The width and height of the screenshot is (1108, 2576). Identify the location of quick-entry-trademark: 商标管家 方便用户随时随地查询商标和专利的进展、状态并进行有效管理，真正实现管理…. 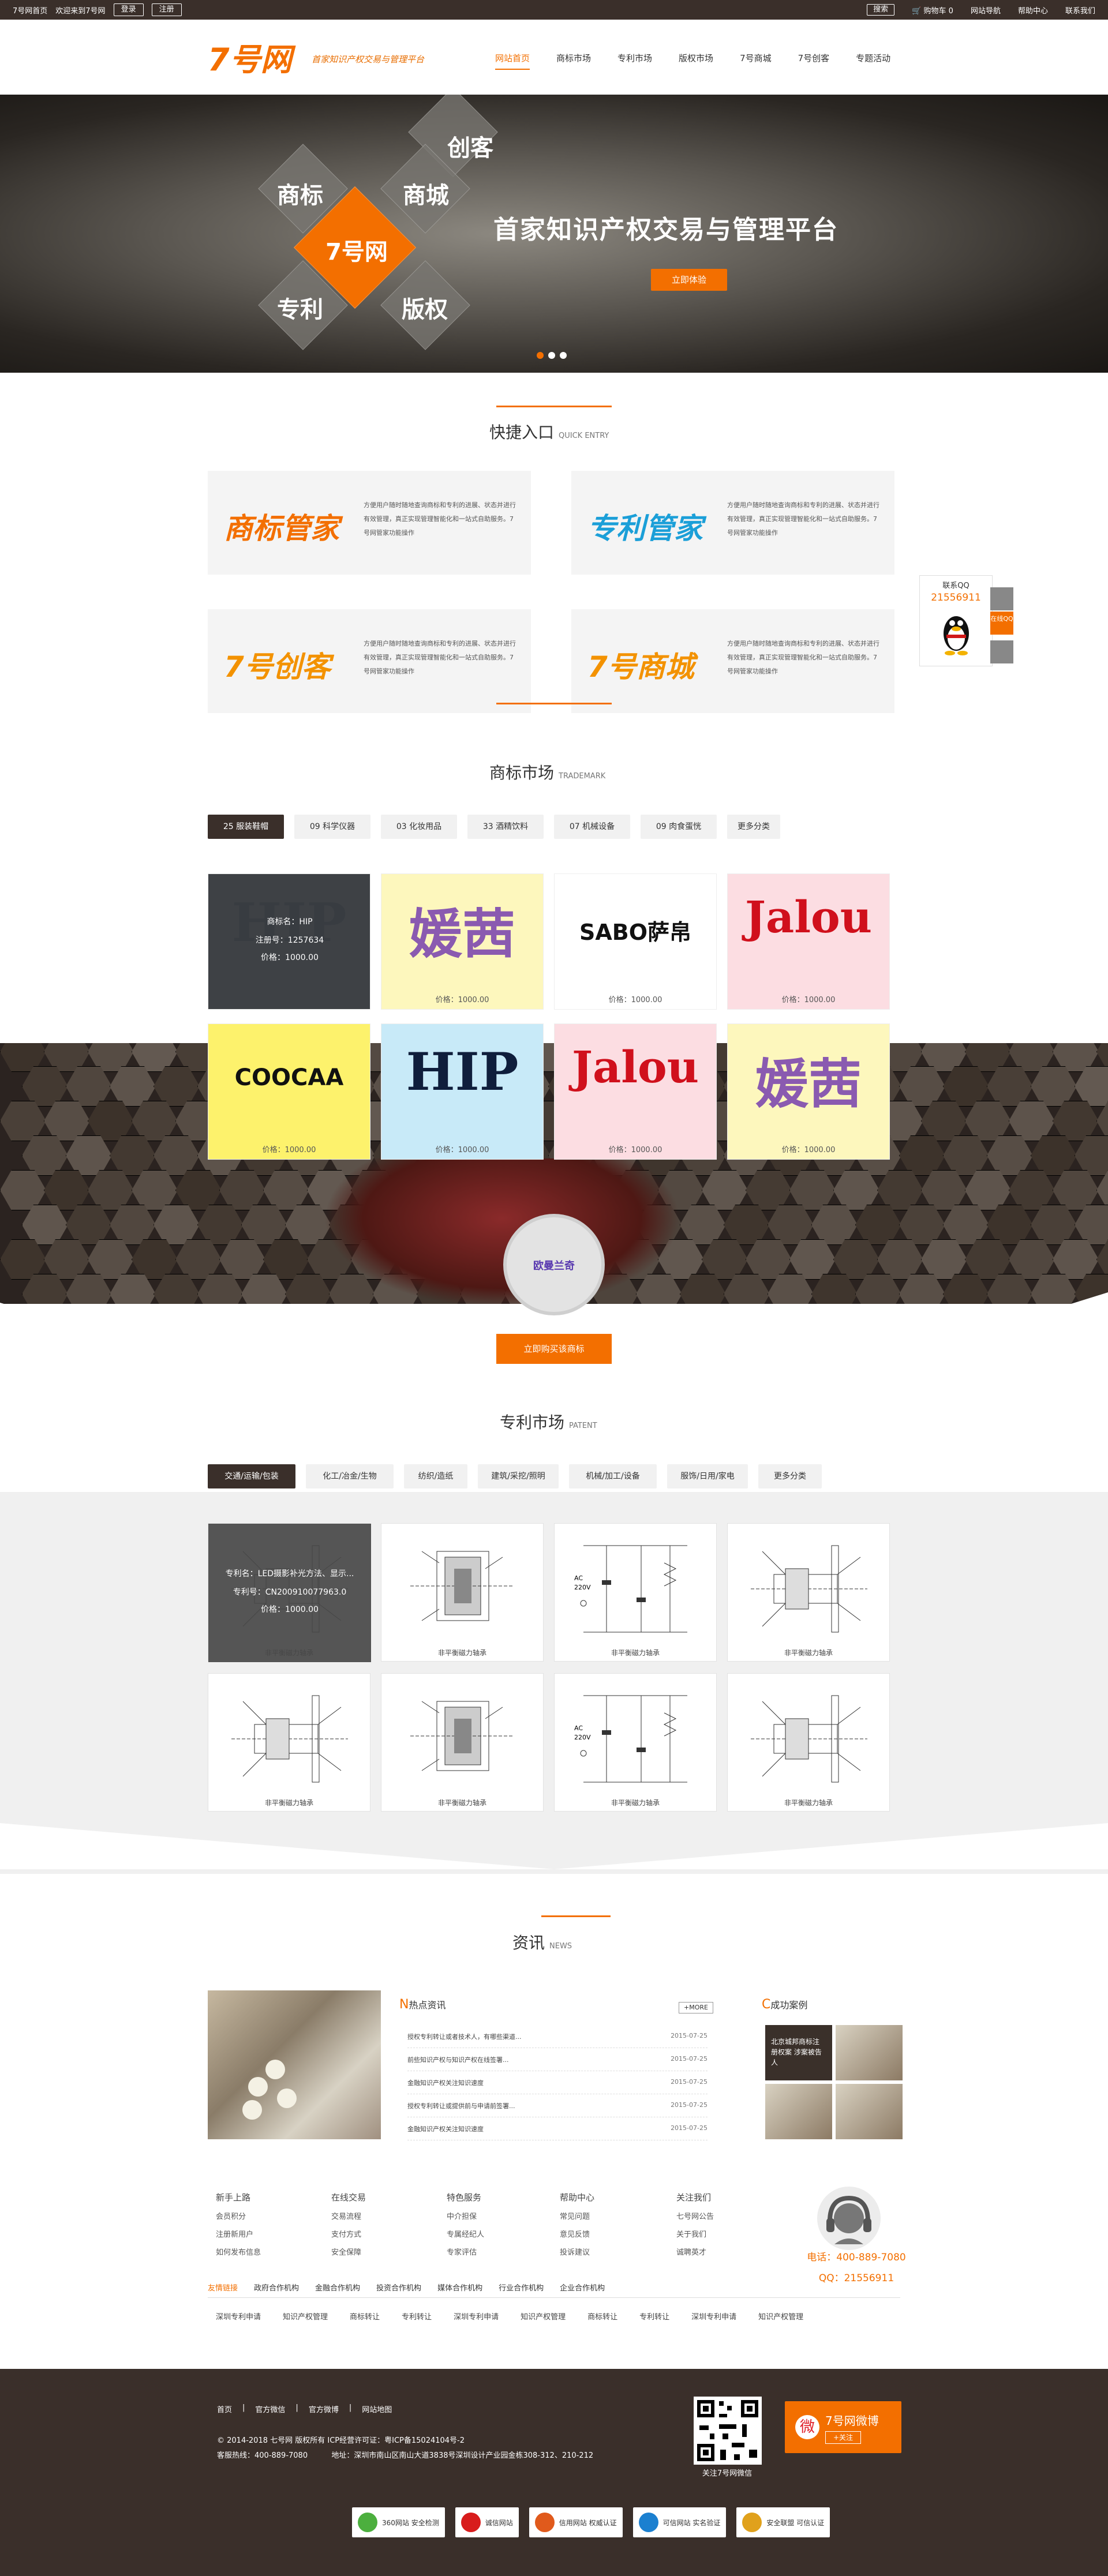
(369, 523).